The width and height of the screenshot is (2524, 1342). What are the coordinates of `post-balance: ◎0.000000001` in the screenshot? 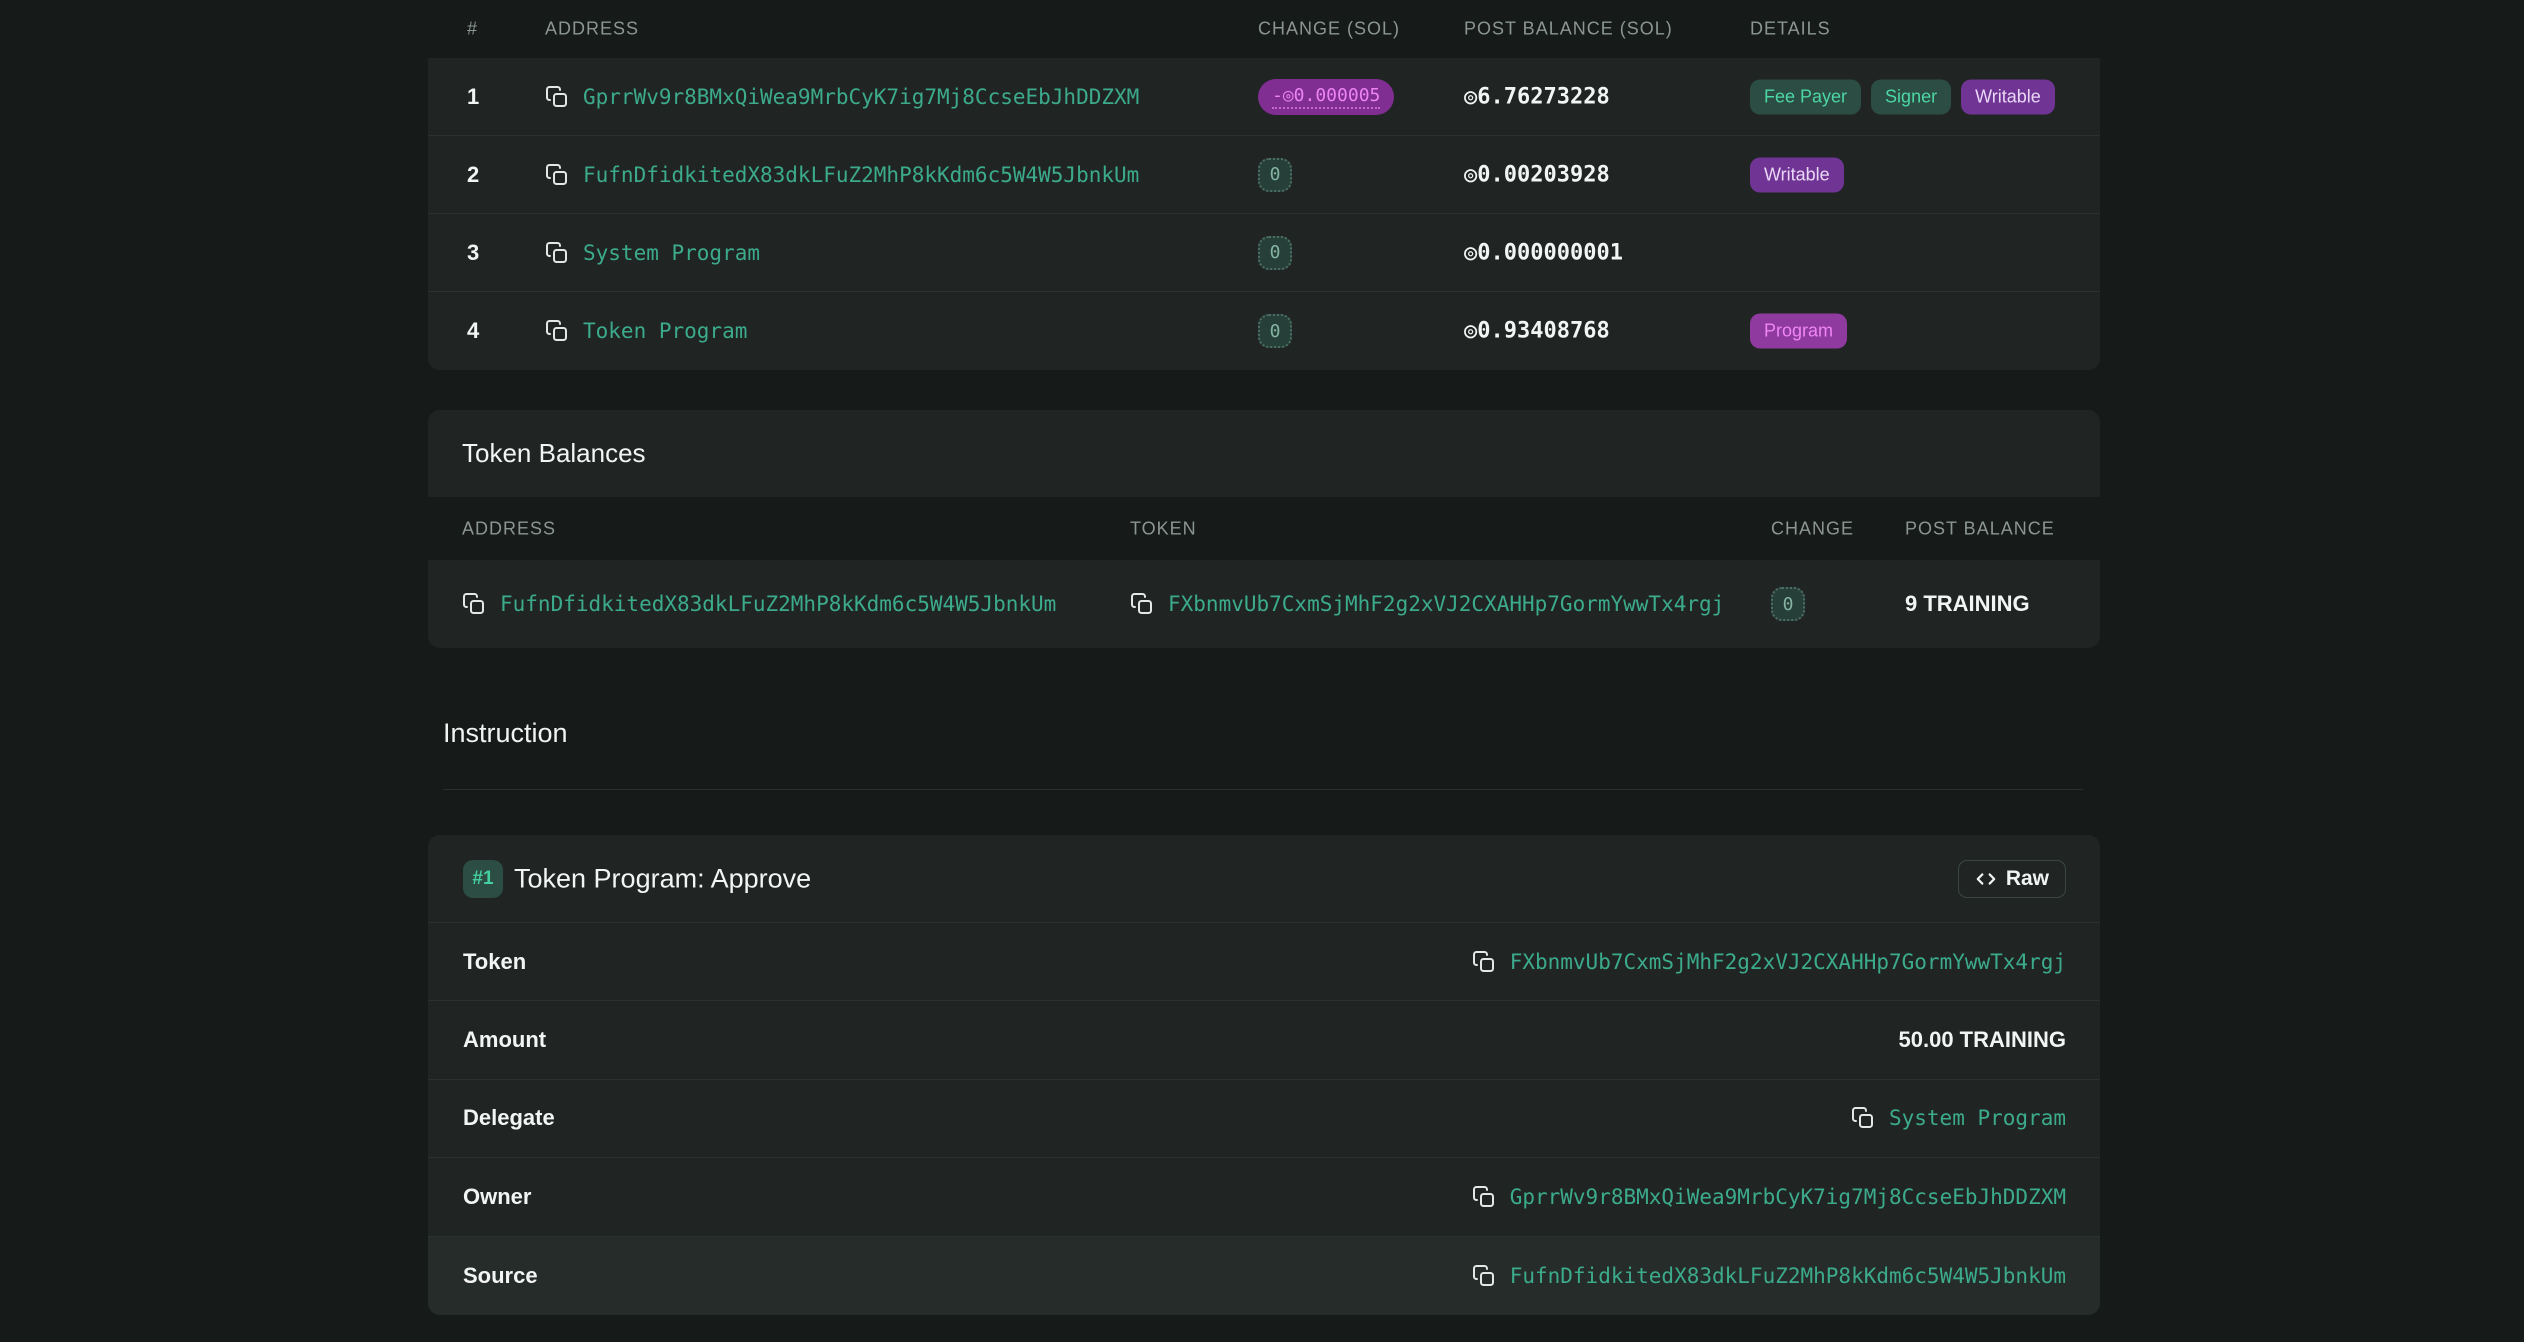 It's located at (1543, 252).